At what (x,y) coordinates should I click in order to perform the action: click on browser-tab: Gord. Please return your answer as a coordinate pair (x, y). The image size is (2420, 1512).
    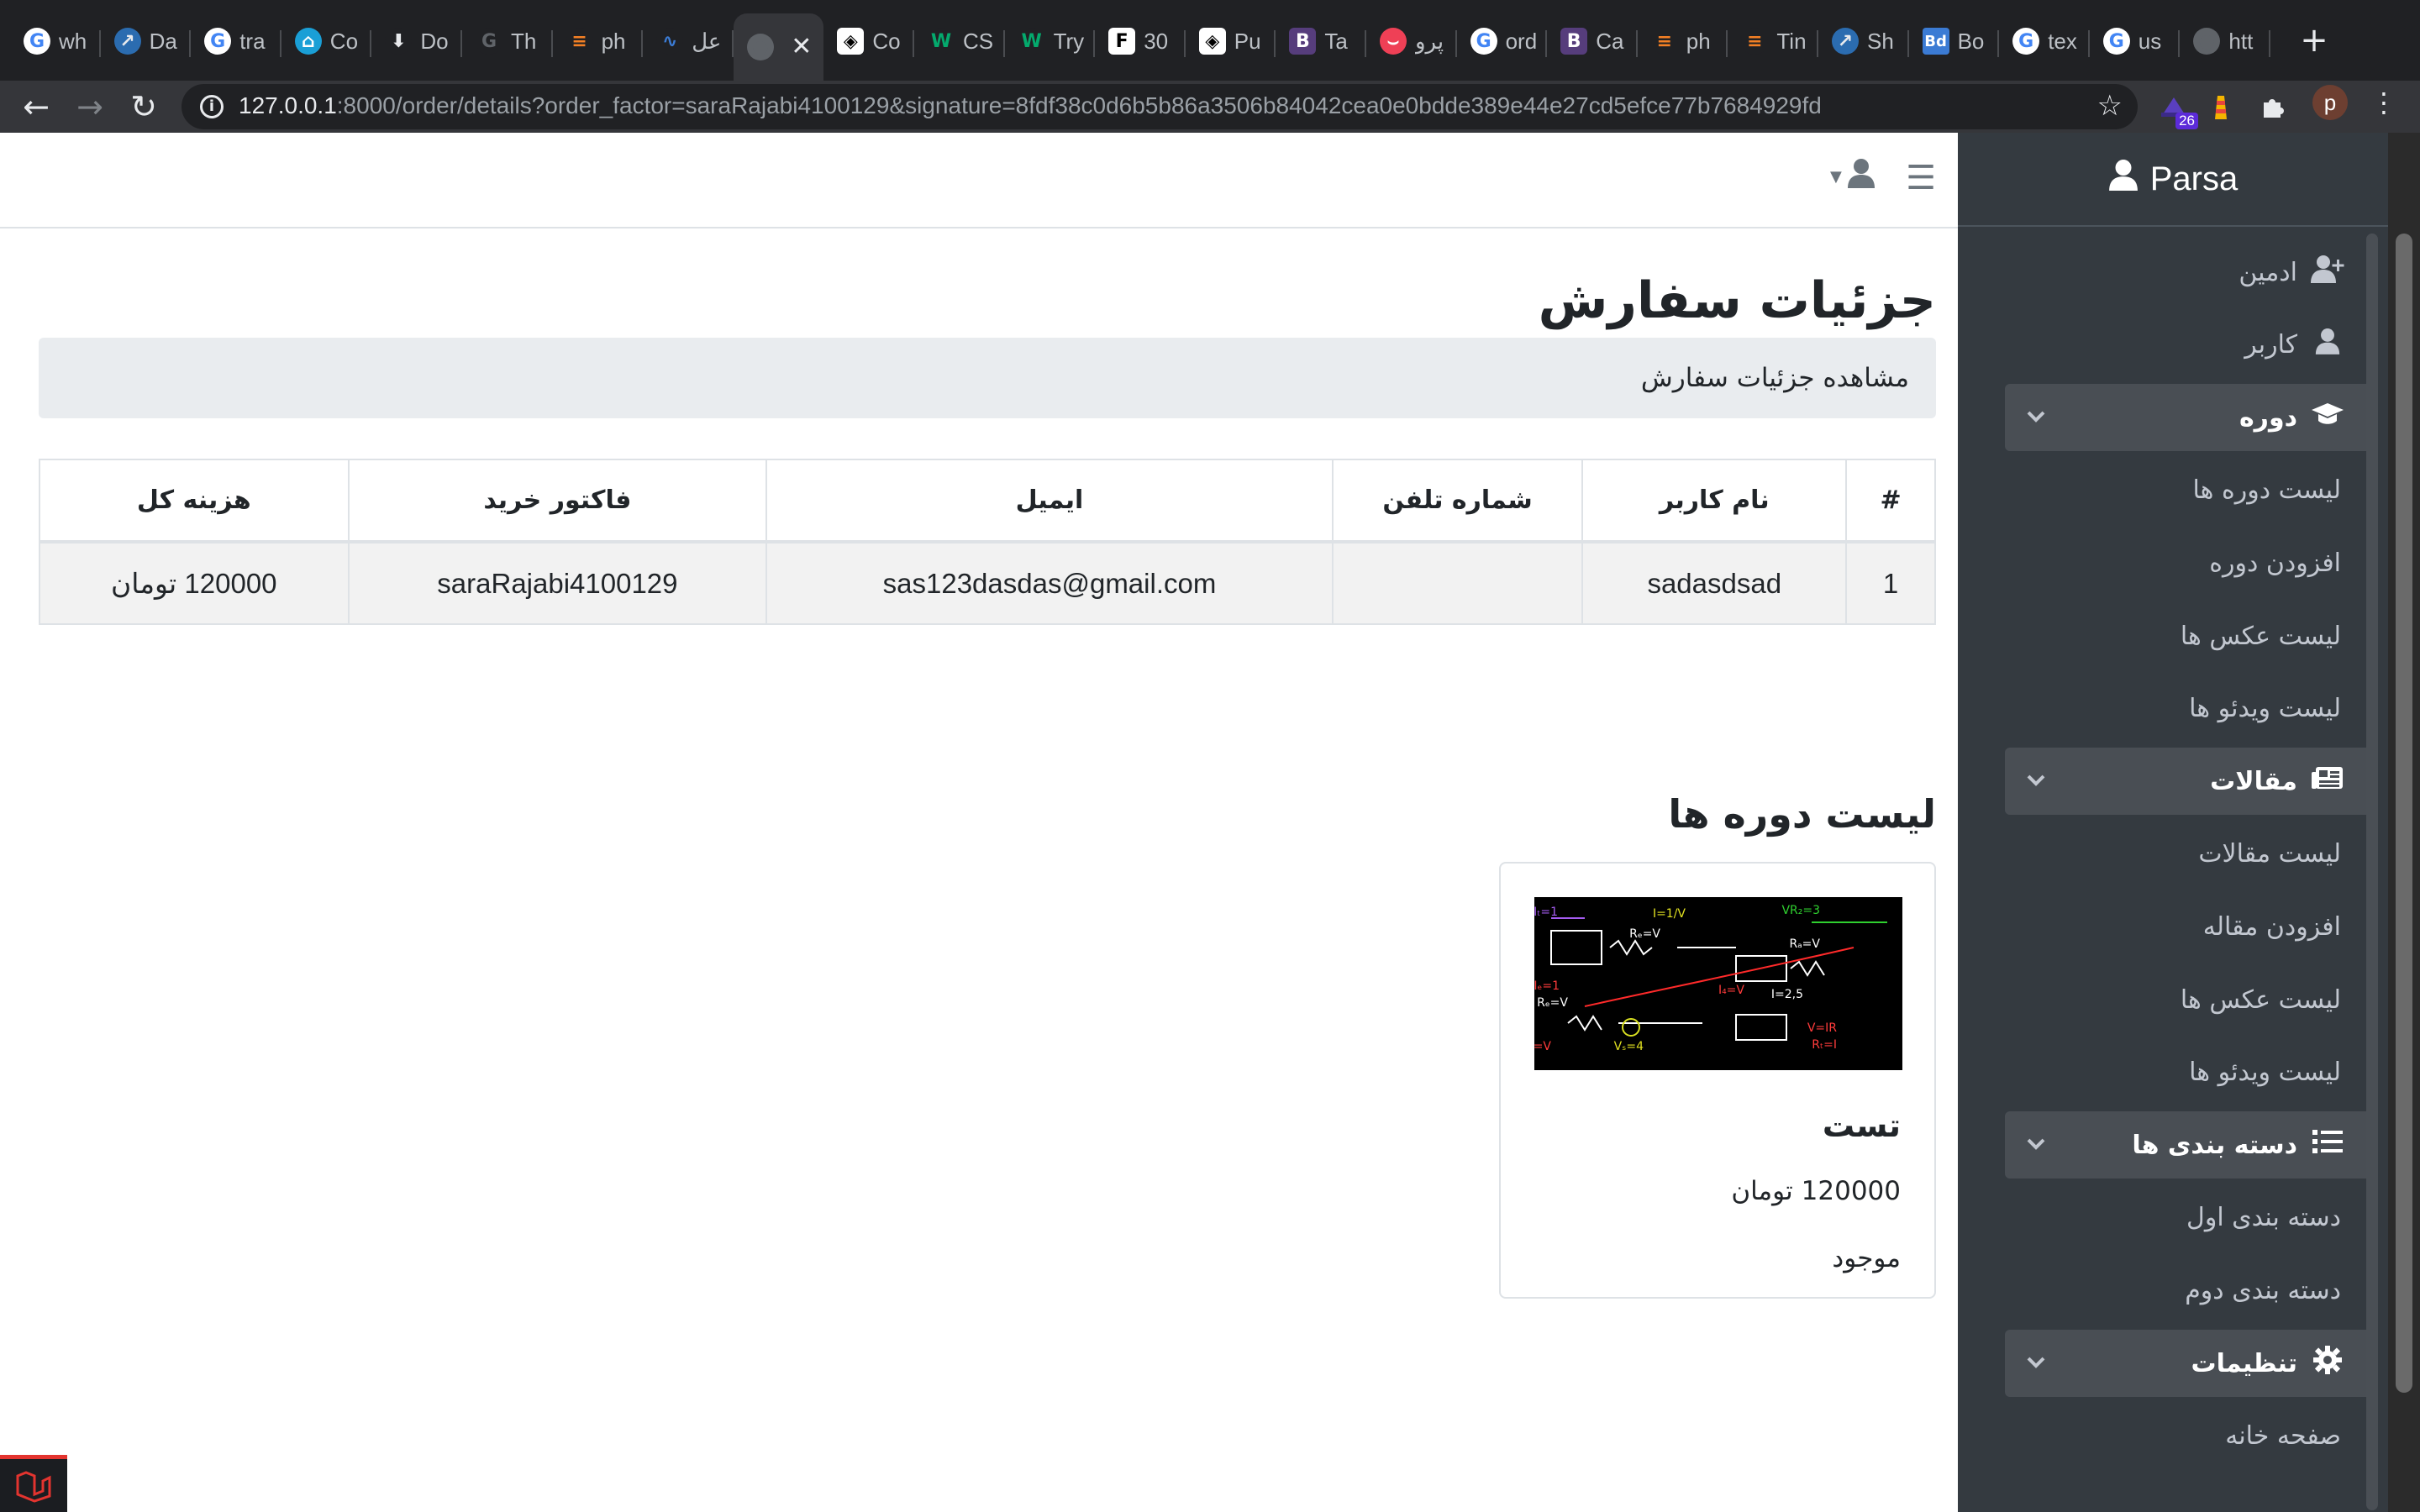
    Looking at the image, I should click on (1502, 41).